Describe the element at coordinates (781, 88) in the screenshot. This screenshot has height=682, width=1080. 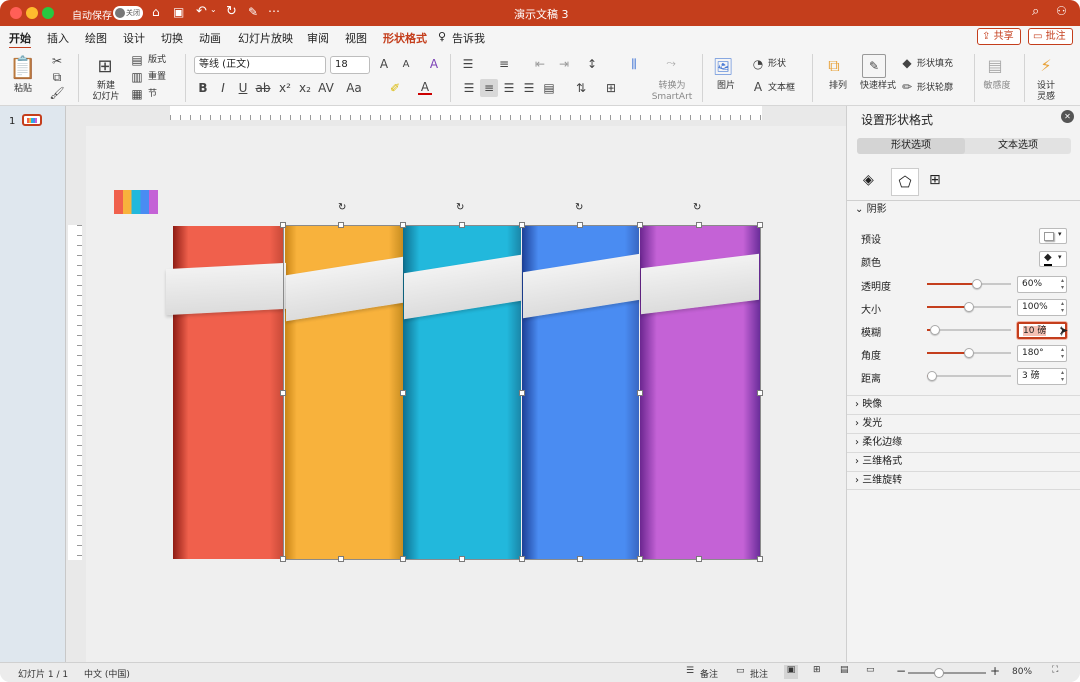
I see `textbox-label: 文本框` at that location.